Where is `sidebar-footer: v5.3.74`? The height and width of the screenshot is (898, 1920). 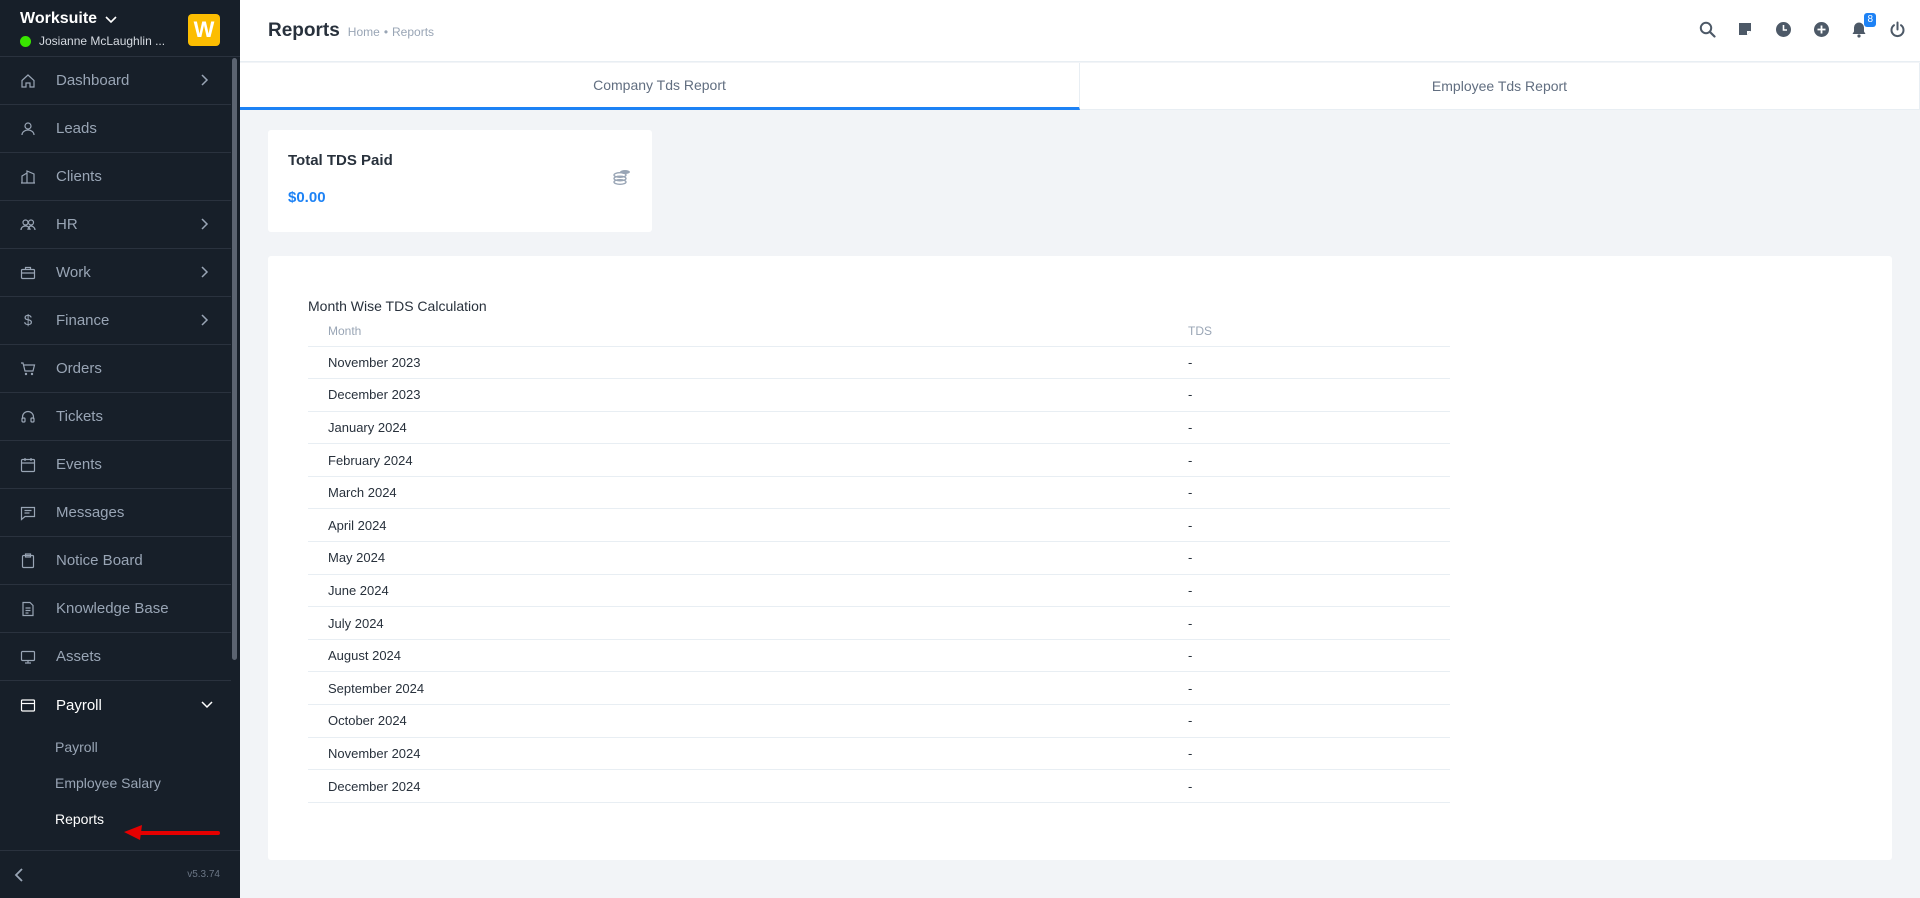
sidebar-footer: v5.3.74 is located at coordinates (120, 874).